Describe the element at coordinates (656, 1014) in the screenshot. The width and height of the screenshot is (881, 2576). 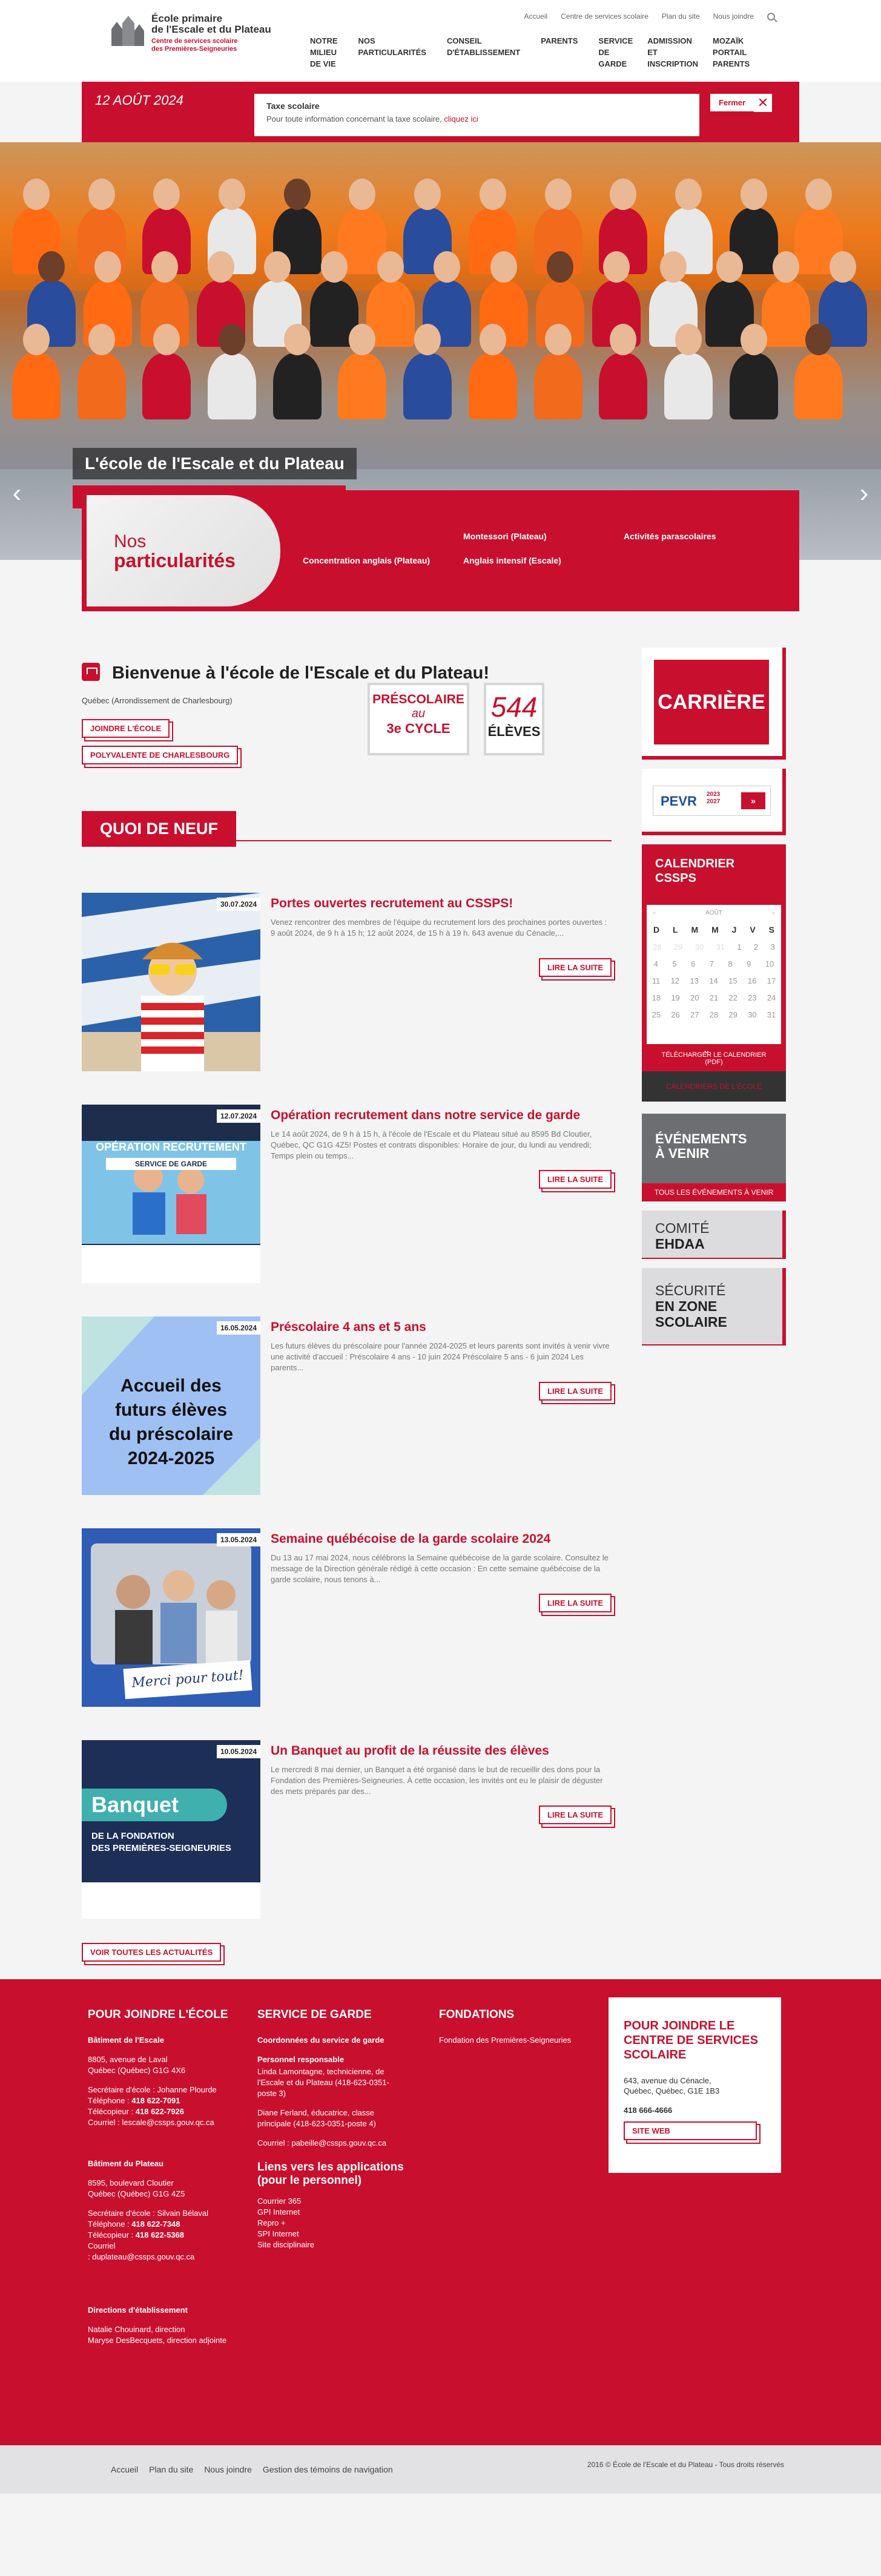
I see `calendar-day: 25` at that location.